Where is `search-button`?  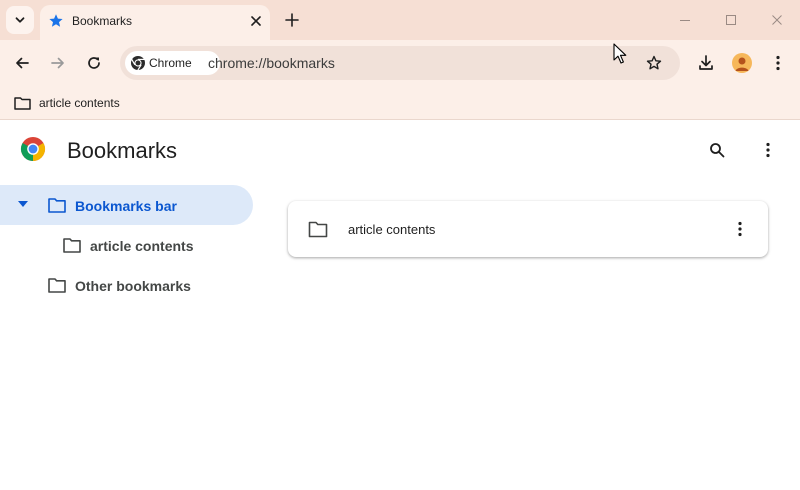 search-button is located at coordinates (717, 150).